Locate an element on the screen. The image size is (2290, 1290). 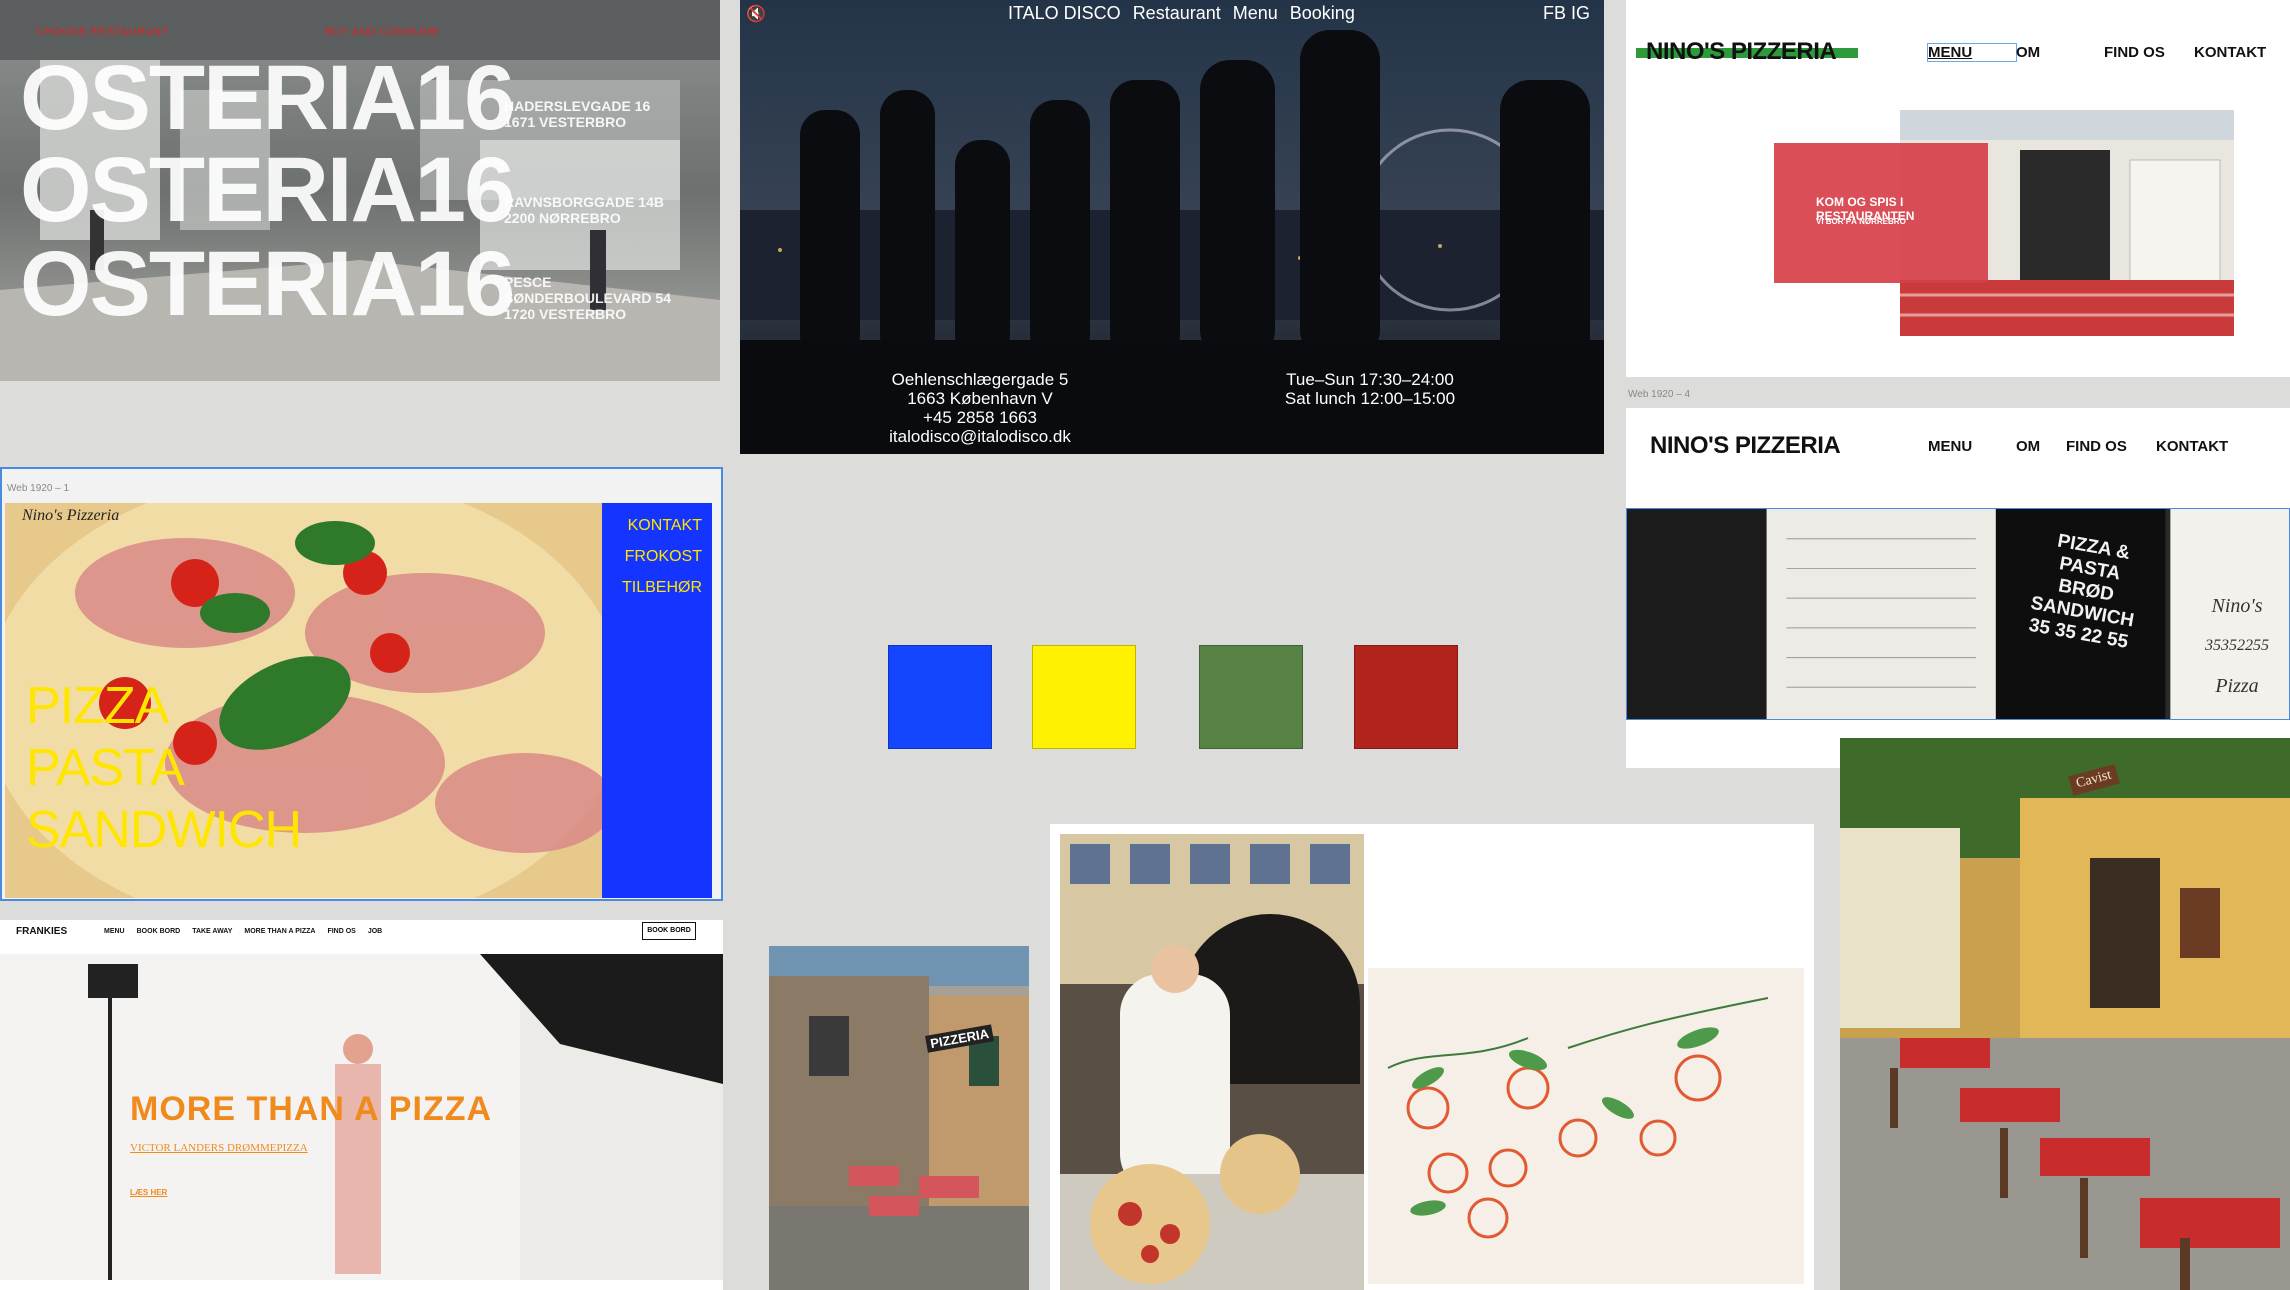
side-sign-line: 35352255 is located at coordinates (2237, 645).